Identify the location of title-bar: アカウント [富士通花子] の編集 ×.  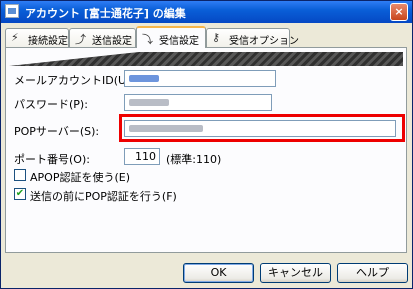
(206, 12).